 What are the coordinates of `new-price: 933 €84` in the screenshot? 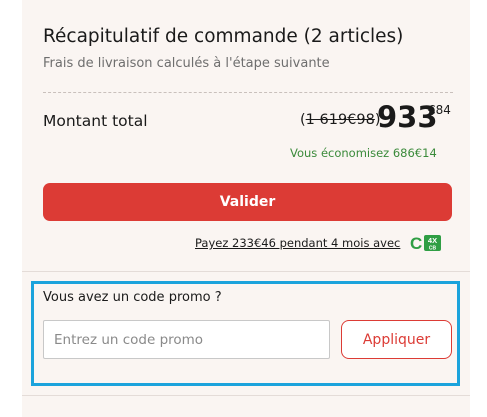 It's located at (414, 117).